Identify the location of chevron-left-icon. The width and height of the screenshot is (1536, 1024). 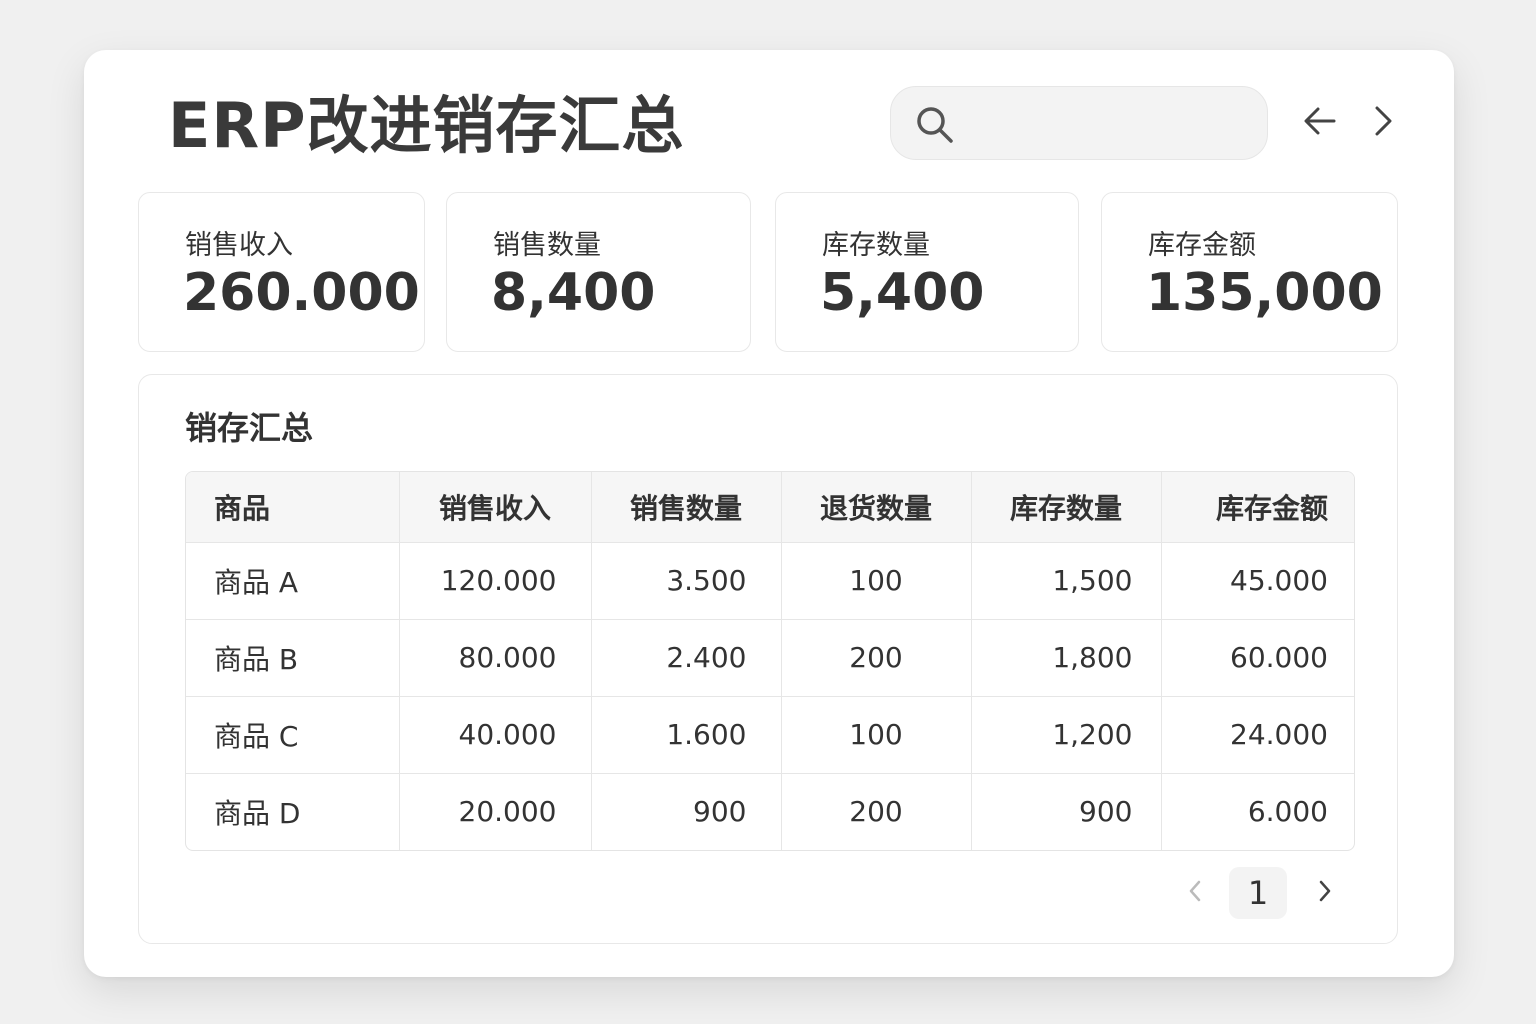
(1195, 893).